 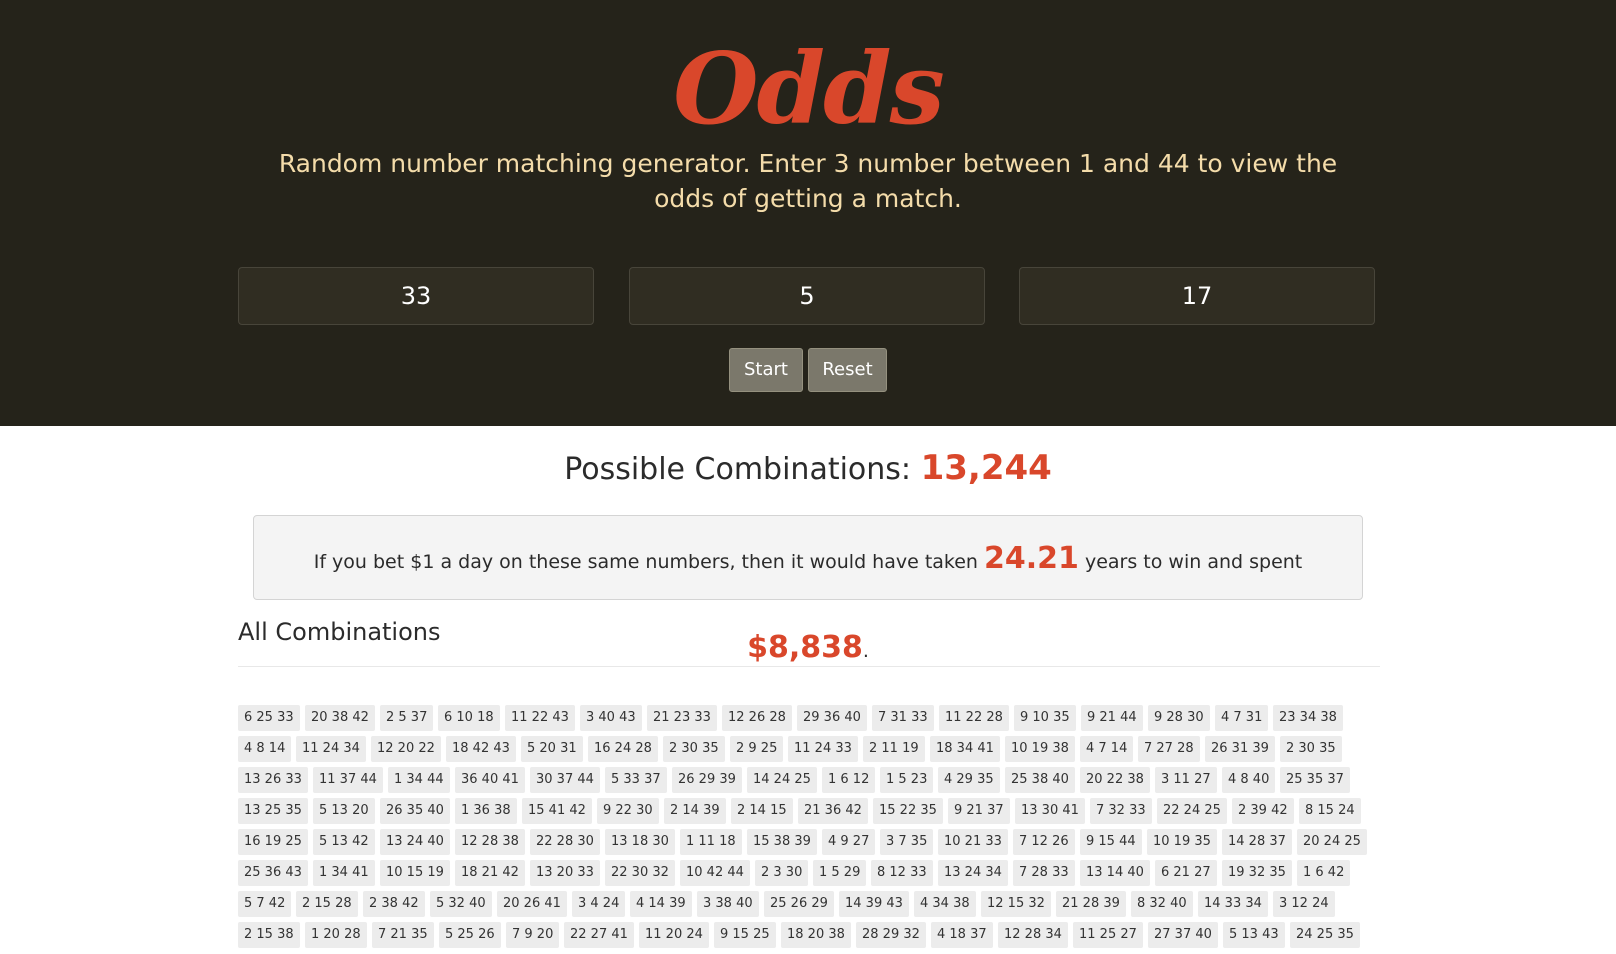 I want to click on spent-value: $8,838, so click(x=805, y=647).